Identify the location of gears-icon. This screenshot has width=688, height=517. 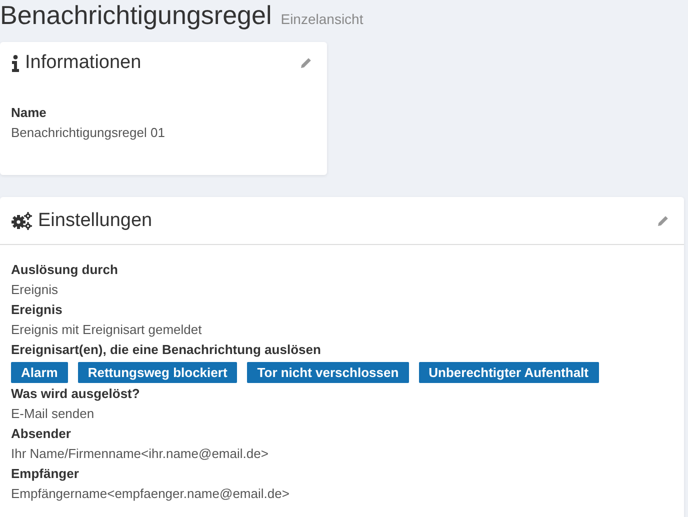
(22, 221).